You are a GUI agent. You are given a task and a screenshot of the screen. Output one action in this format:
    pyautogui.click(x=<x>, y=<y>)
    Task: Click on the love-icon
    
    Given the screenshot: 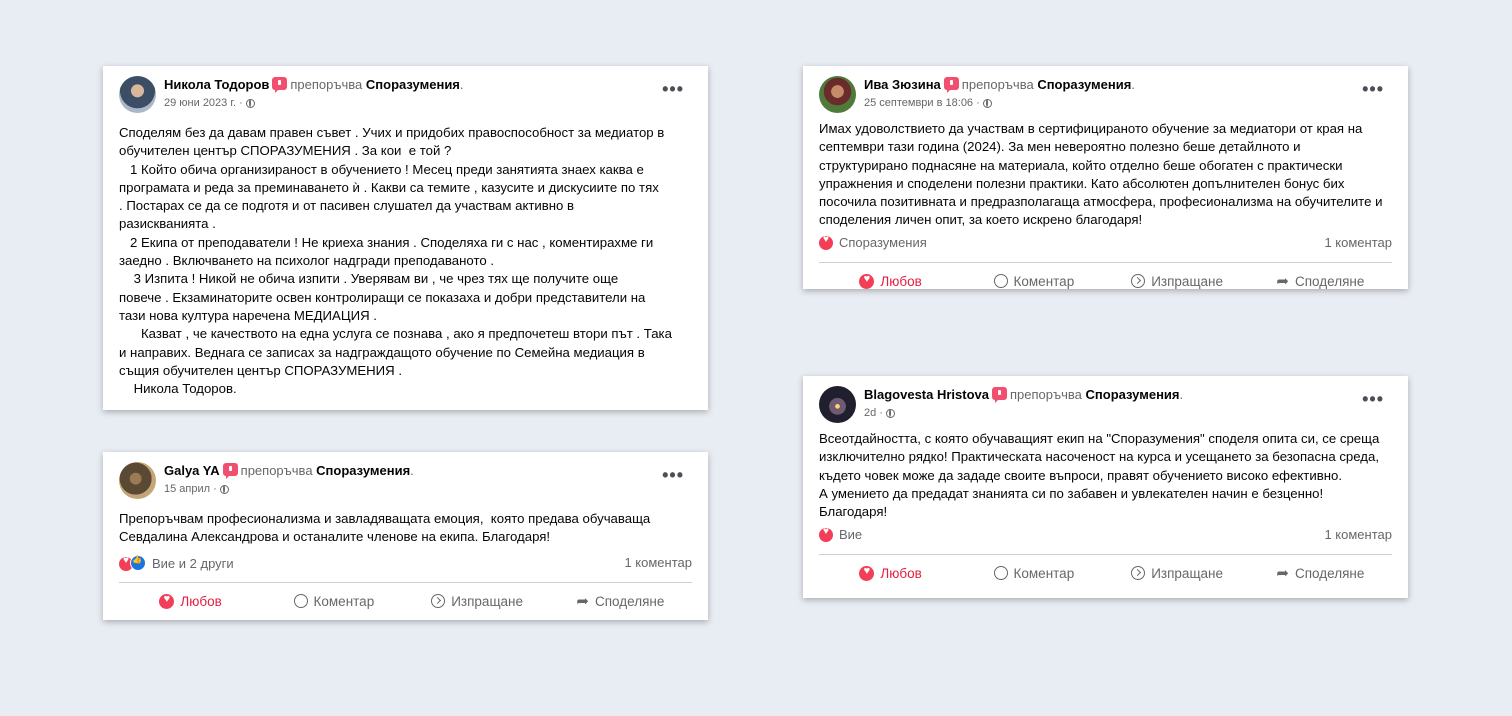 What is the action you would take?
    pyautogui.click(x=867, y=281)
    